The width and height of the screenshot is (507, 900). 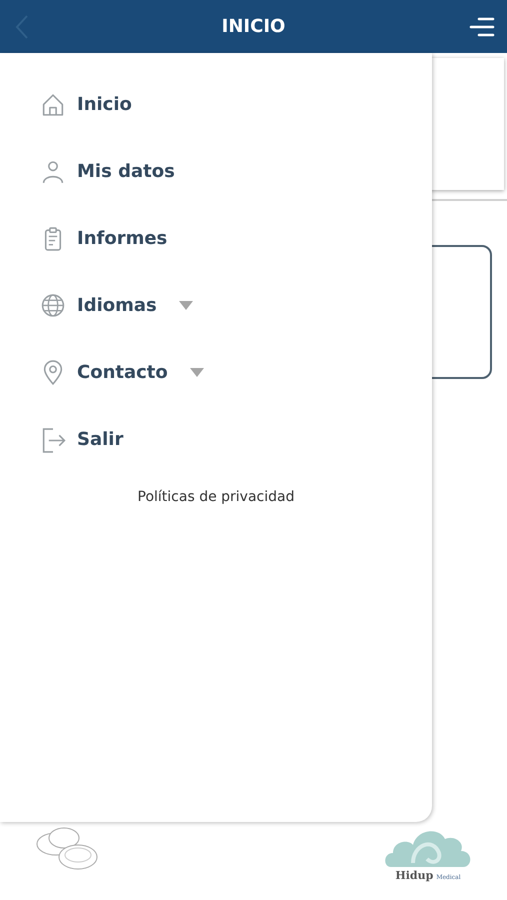 What do you see at coordinates (216, 305) in the screenshot?
I see `menu-item: Idiomas` at bounding box center [216, 305].